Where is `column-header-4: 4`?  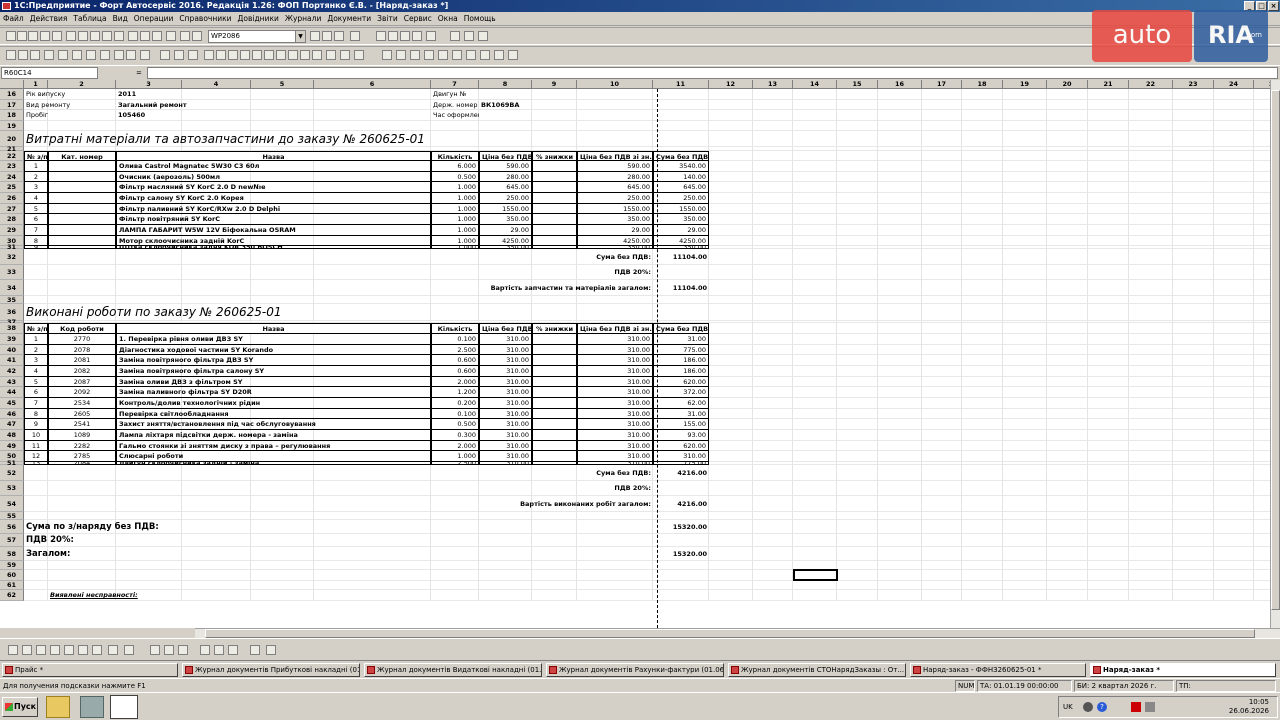 column-header-4: 4 is located at coordinates (216, 84).